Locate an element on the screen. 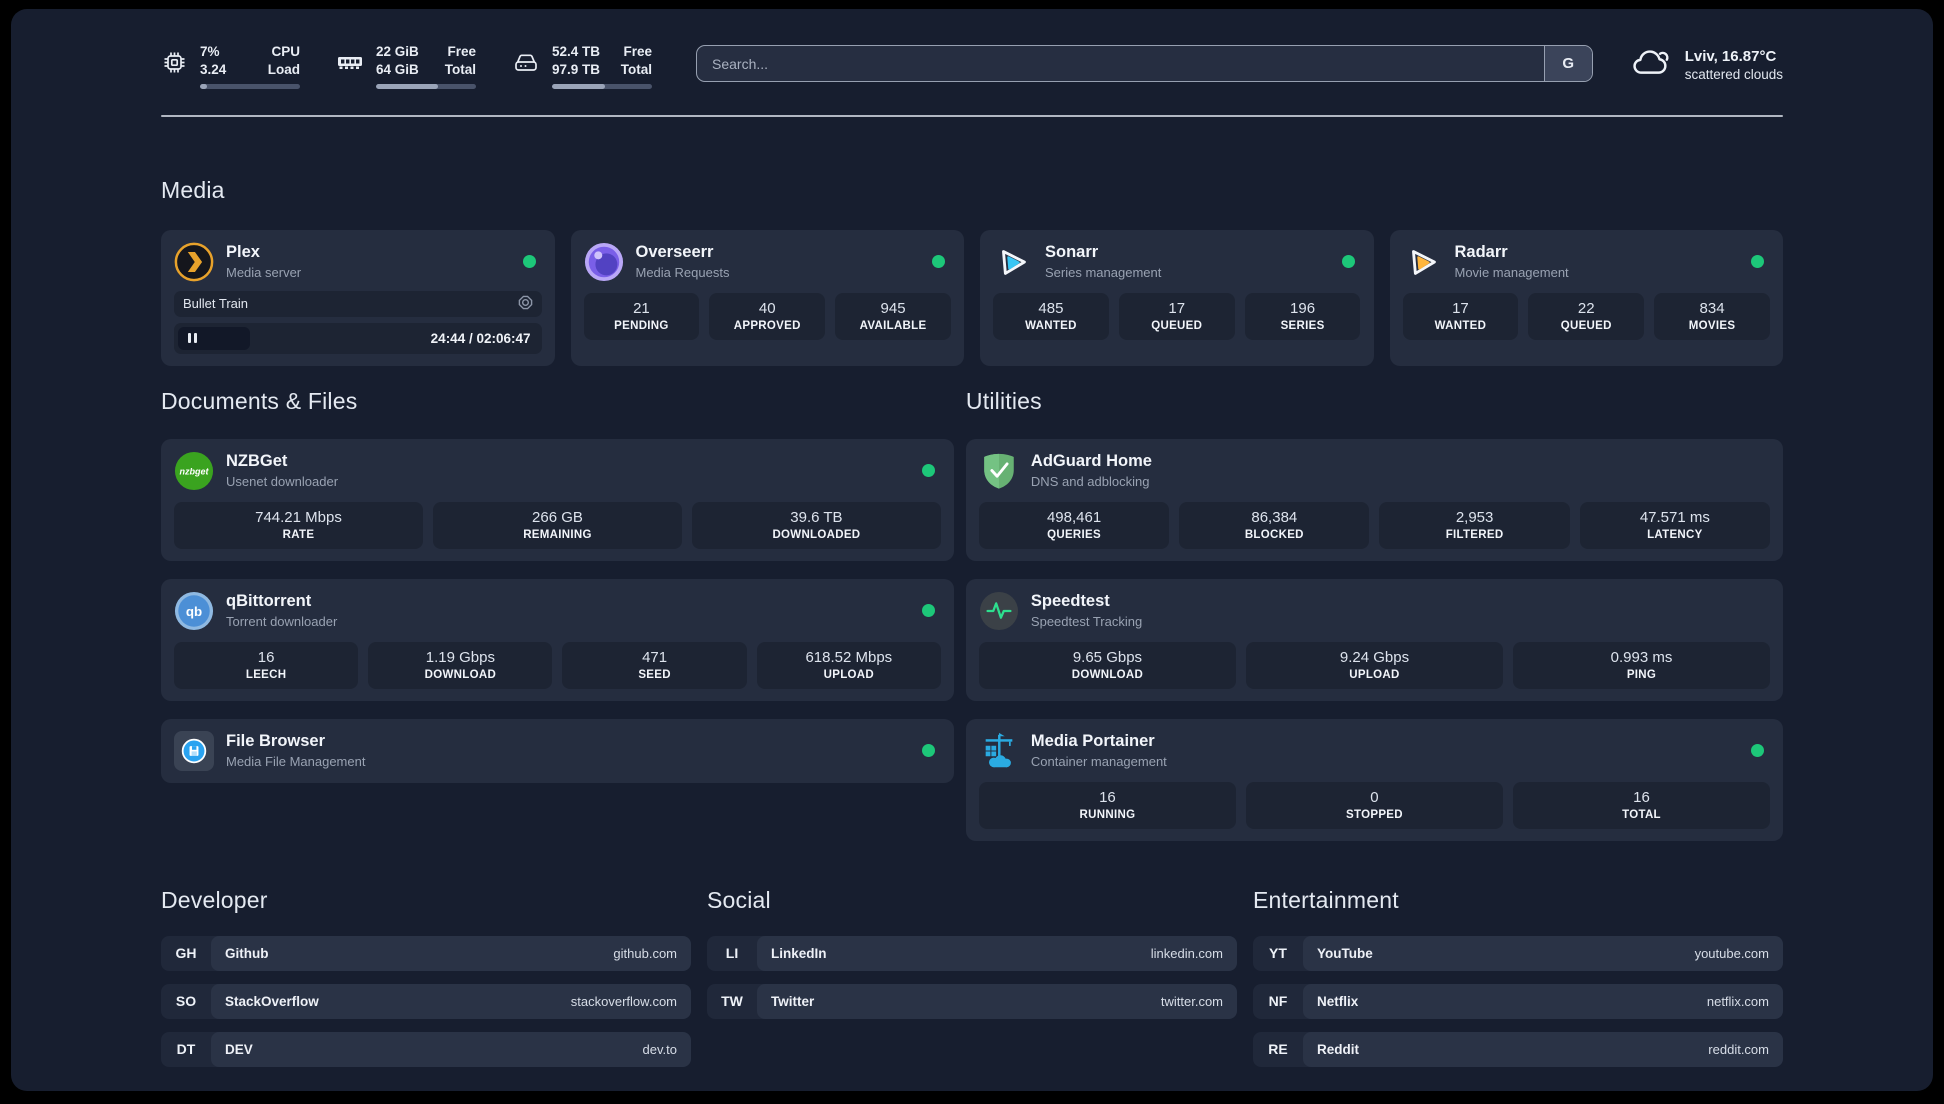  section-title-developer: Developer is located at coordinates (214, 899).